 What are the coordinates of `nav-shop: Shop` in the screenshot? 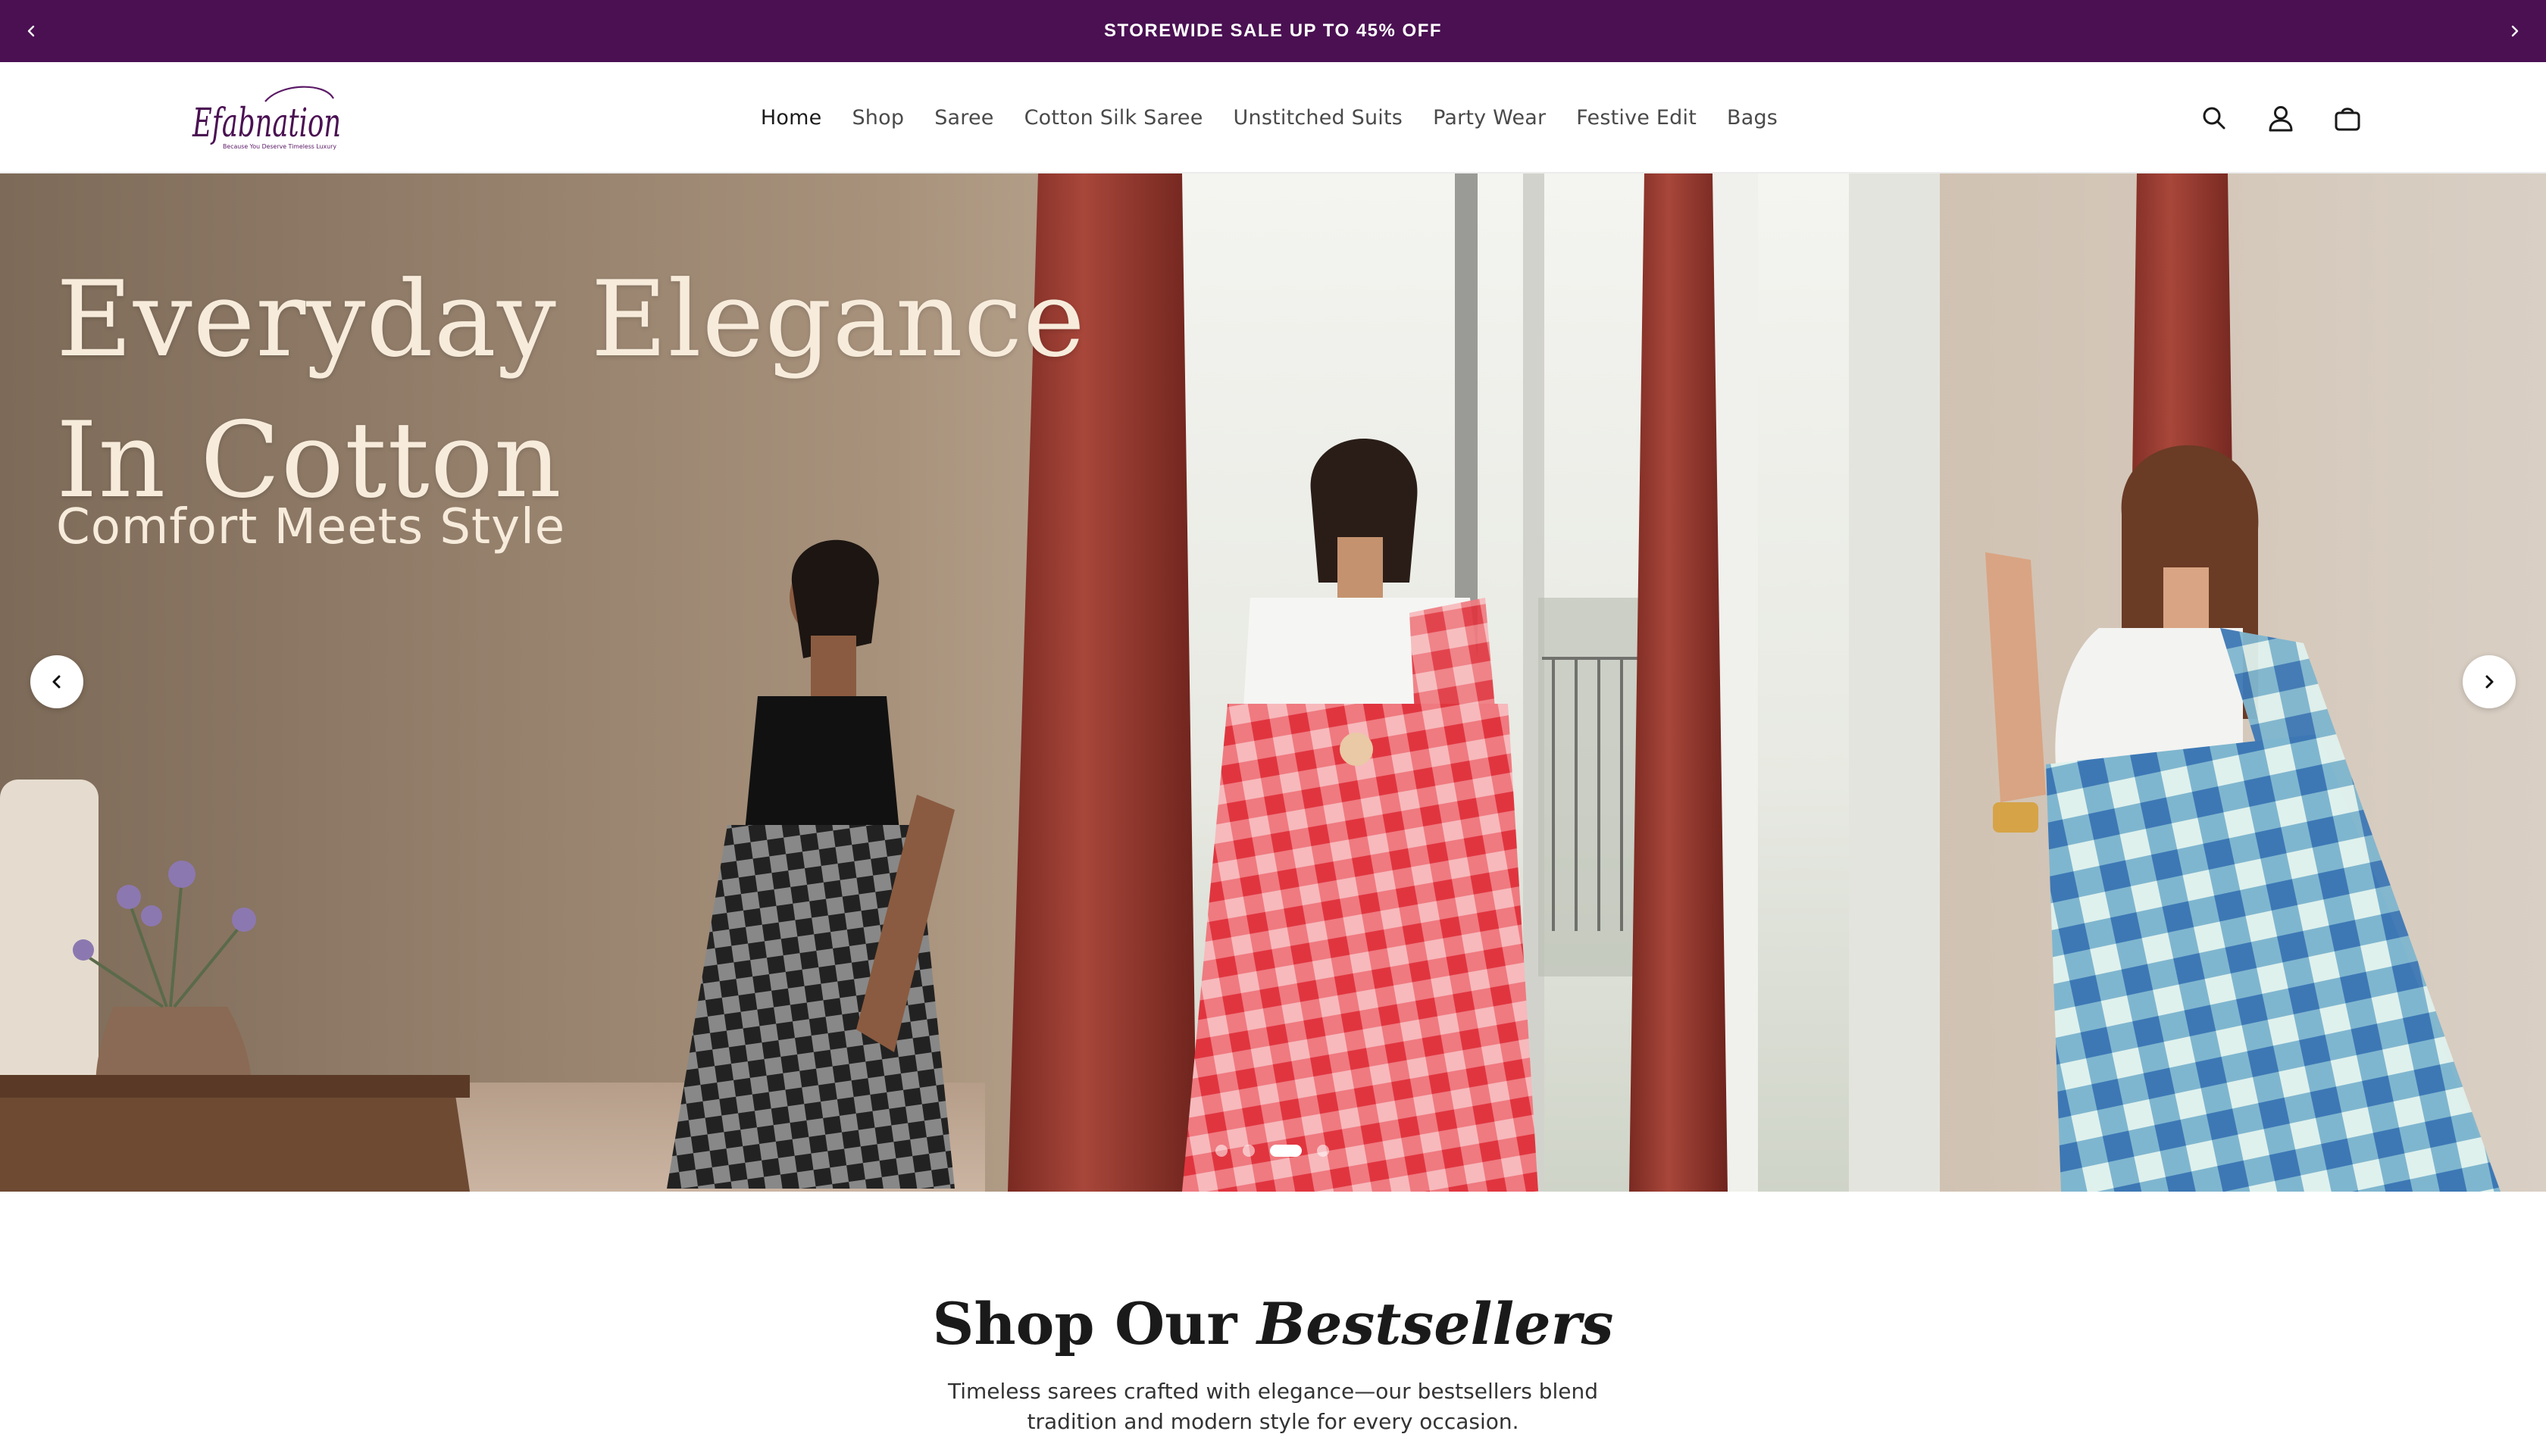 It's located at (878, 118).